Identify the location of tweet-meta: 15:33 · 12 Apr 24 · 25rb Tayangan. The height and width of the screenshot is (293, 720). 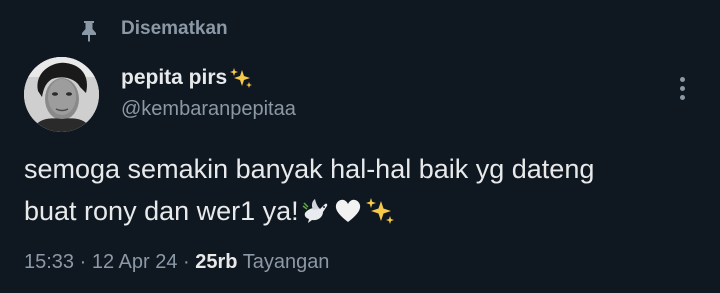
(176, 262).